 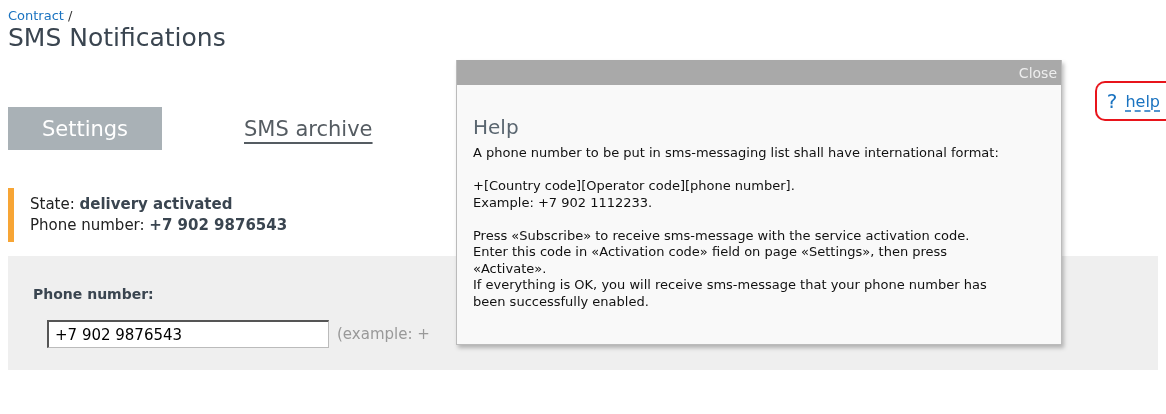 I want to click on help-text: Example: +7 902 1112233., so click(x=563, y=202).